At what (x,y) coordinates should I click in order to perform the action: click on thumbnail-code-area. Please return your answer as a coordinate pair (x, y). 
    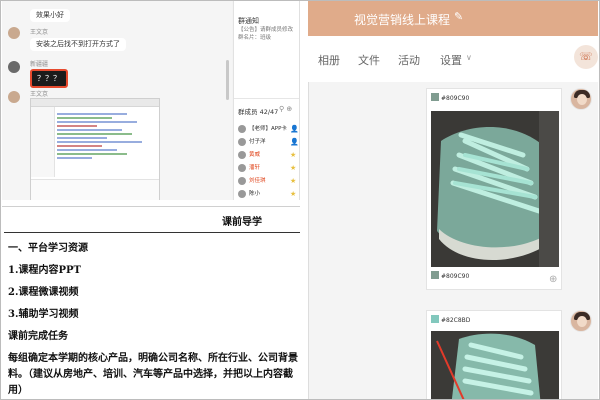
    Looking at the image, I should click on (107, 143).